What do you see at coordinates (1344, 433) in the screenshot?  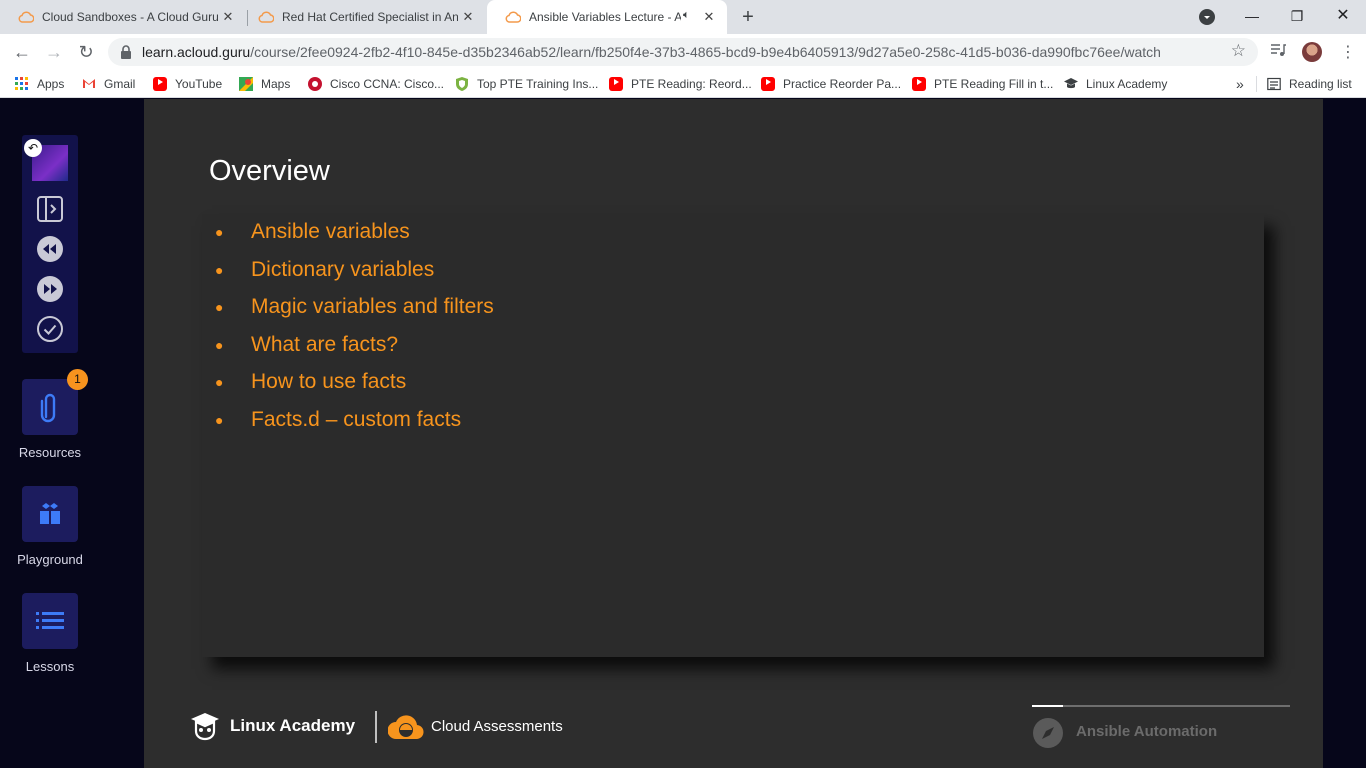 I see `page-right-margin` at bounding box center [1344, 433].